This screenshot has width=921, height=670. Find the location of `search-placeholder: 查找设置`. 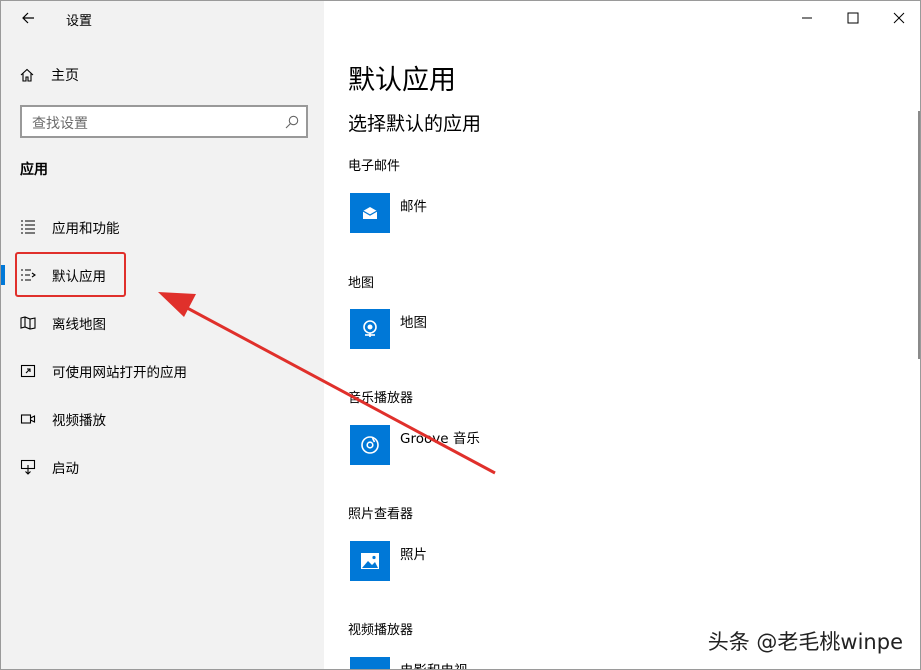

search-placeholder: 查找设置 is located at coordinates (60, 124).